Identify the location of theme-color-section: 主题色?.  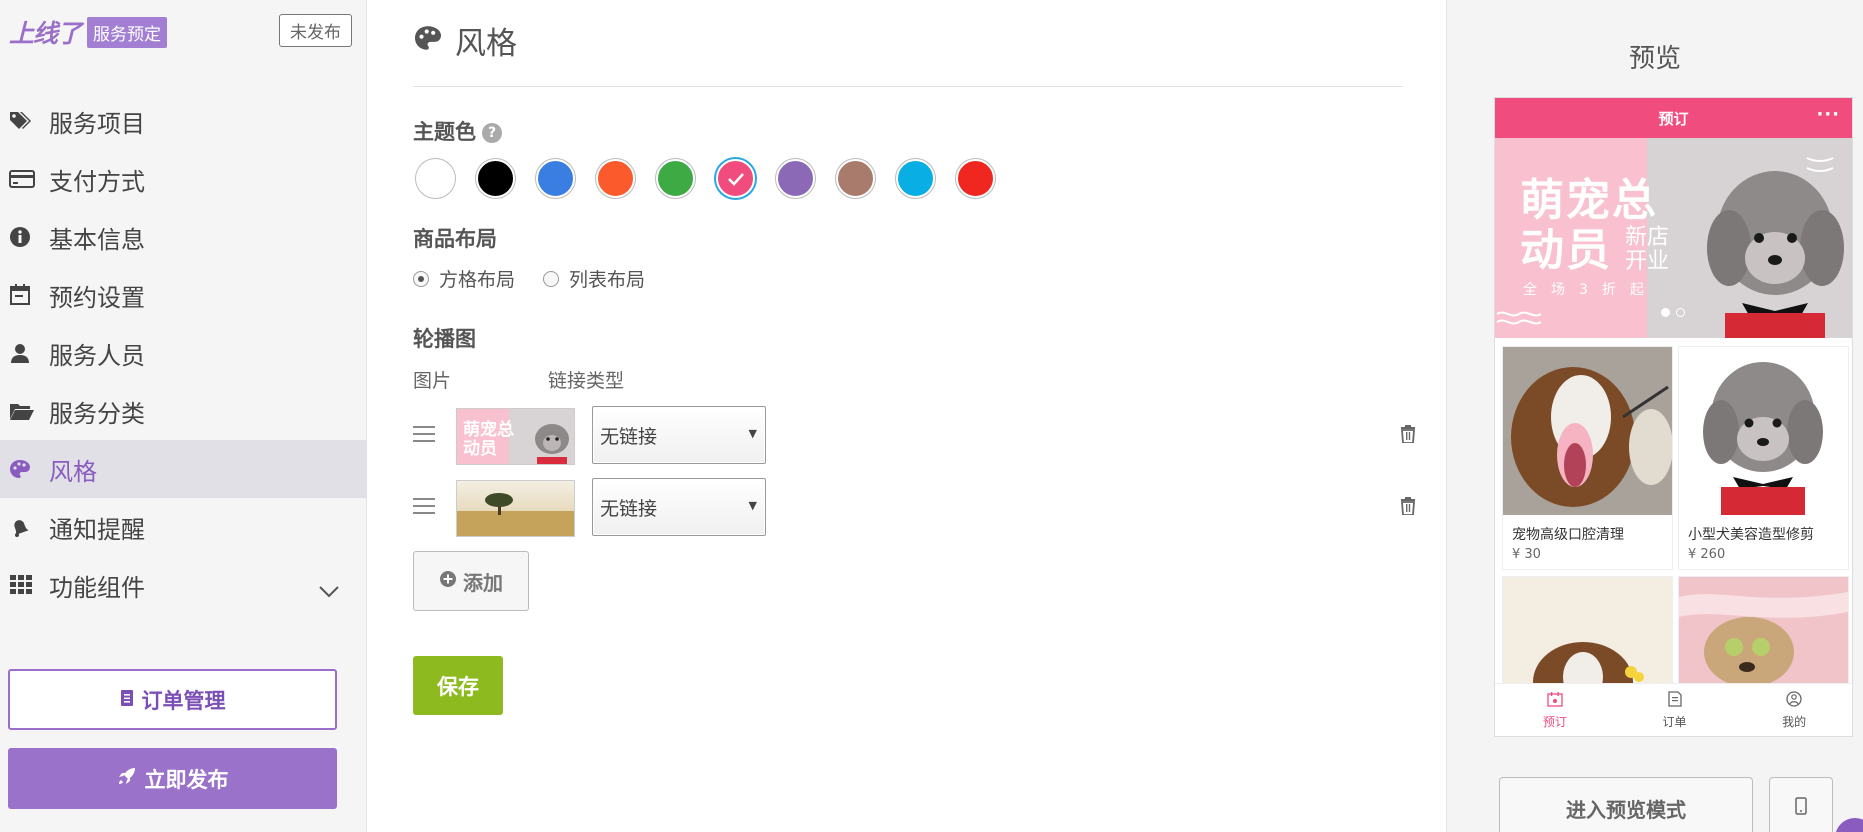
(457, 131).